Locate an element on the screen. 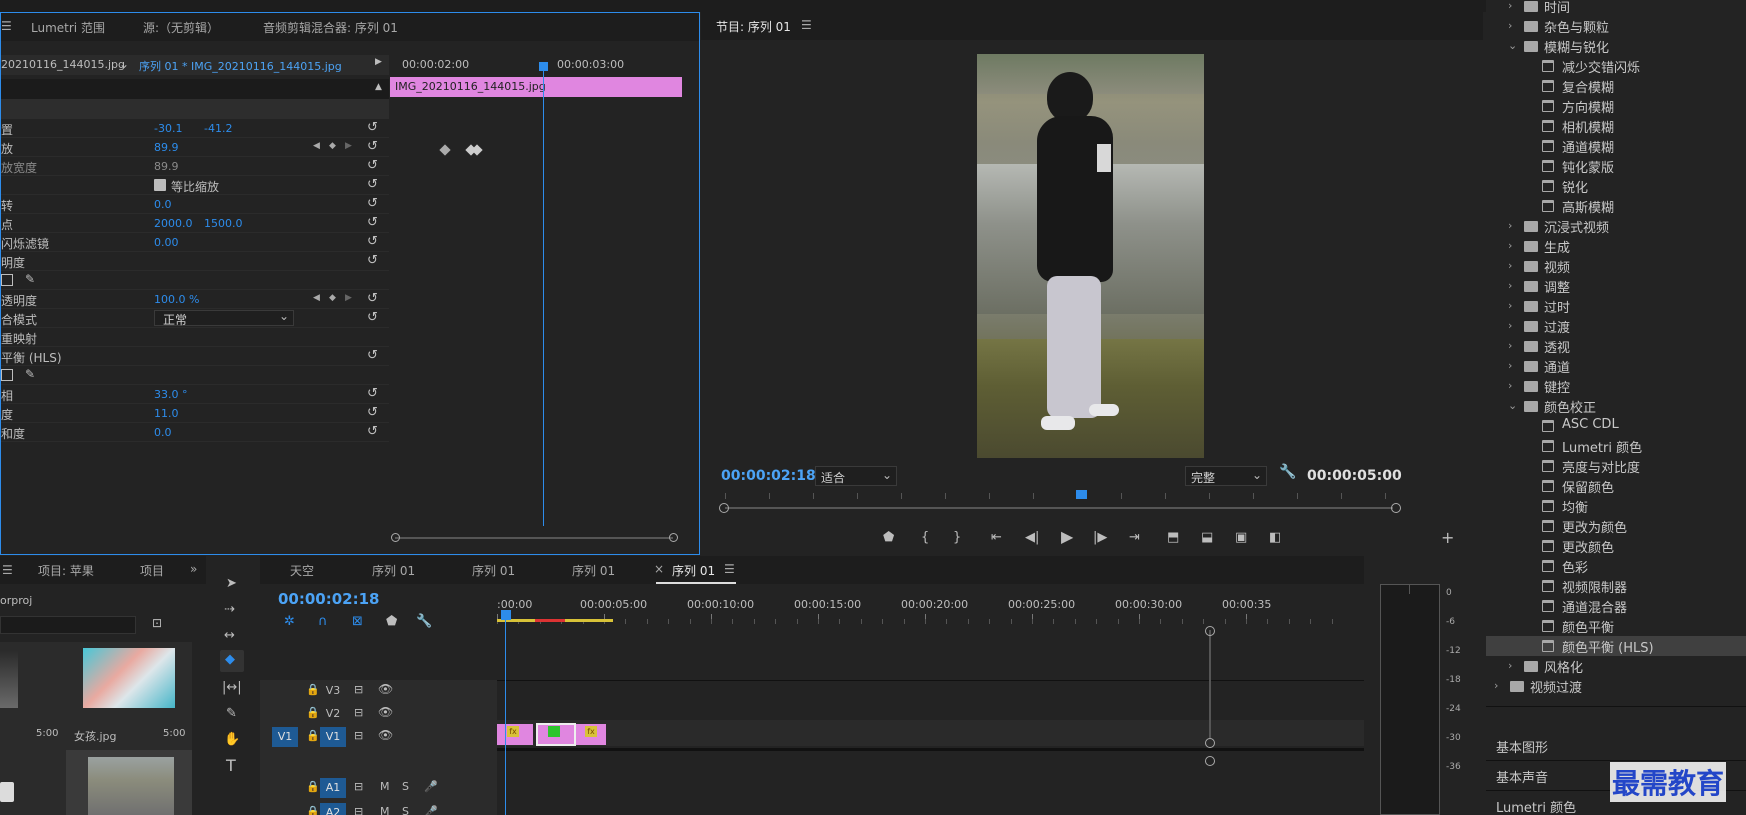 The width and height of the screenshot is (1746, 815). tab-sequence-3: 序列 01 is located at coordinates (593, 570).